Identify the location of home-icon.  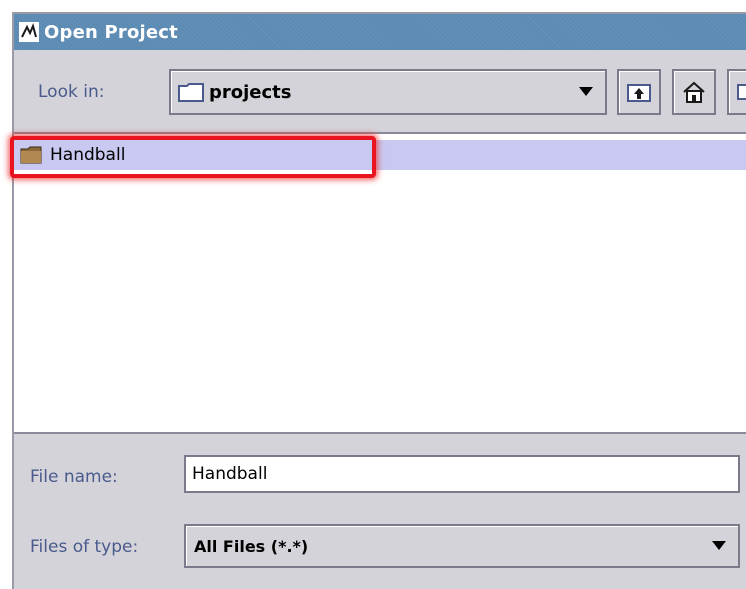
(694, 92).